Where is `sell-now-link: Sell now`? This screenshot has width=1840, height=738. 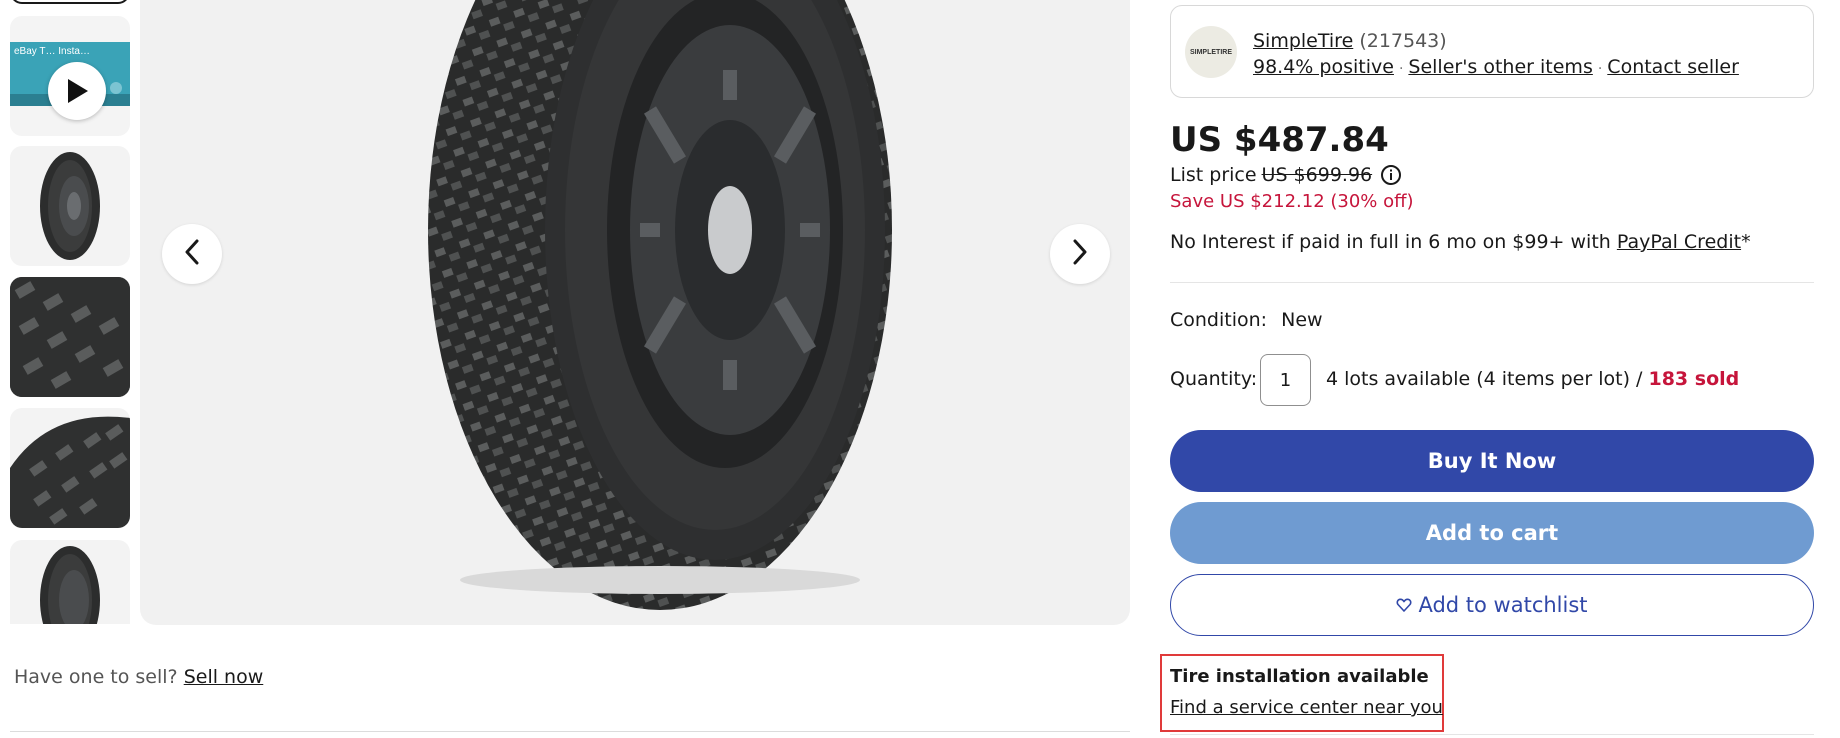
sell-now-link: Sell now is located at coordinates (224, 677).